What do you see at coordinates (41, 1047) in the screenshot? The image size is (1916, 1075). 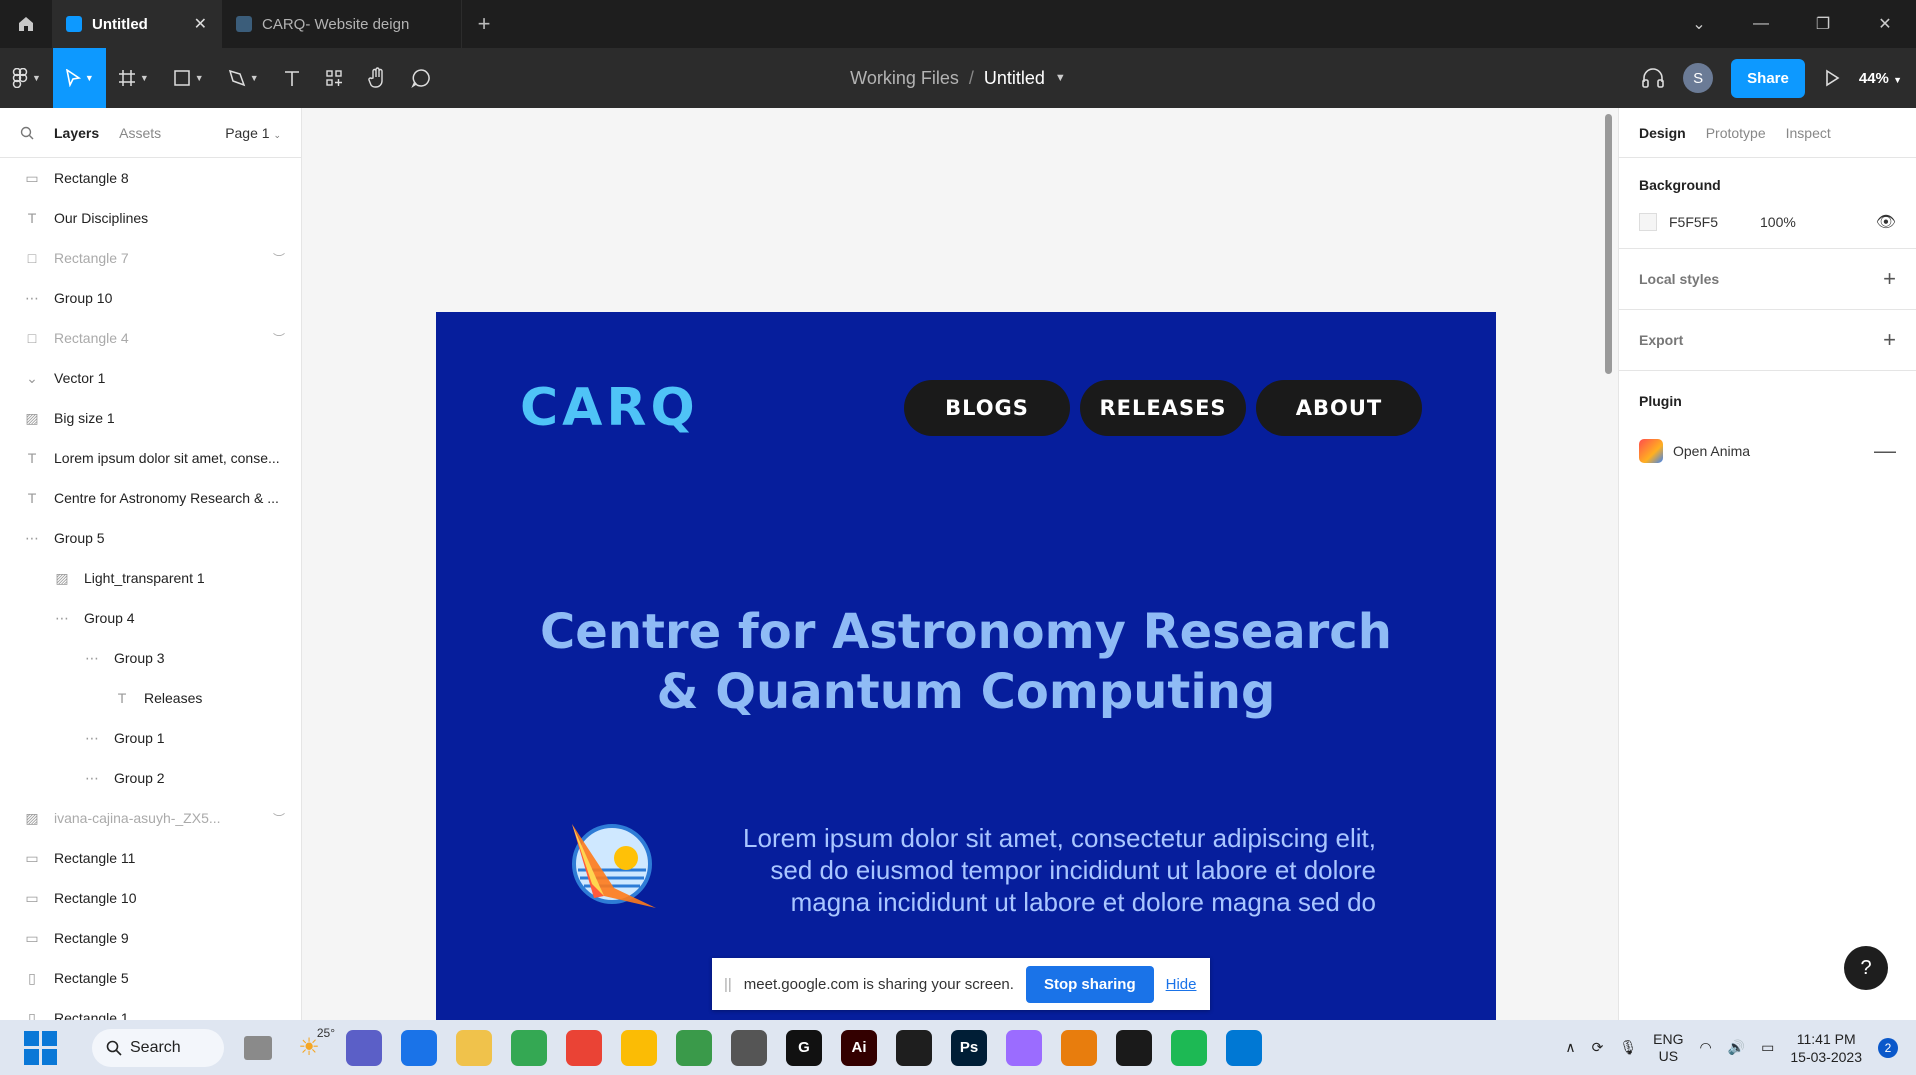 I see `windows-start-icon` at bounding box center [41, 1047].